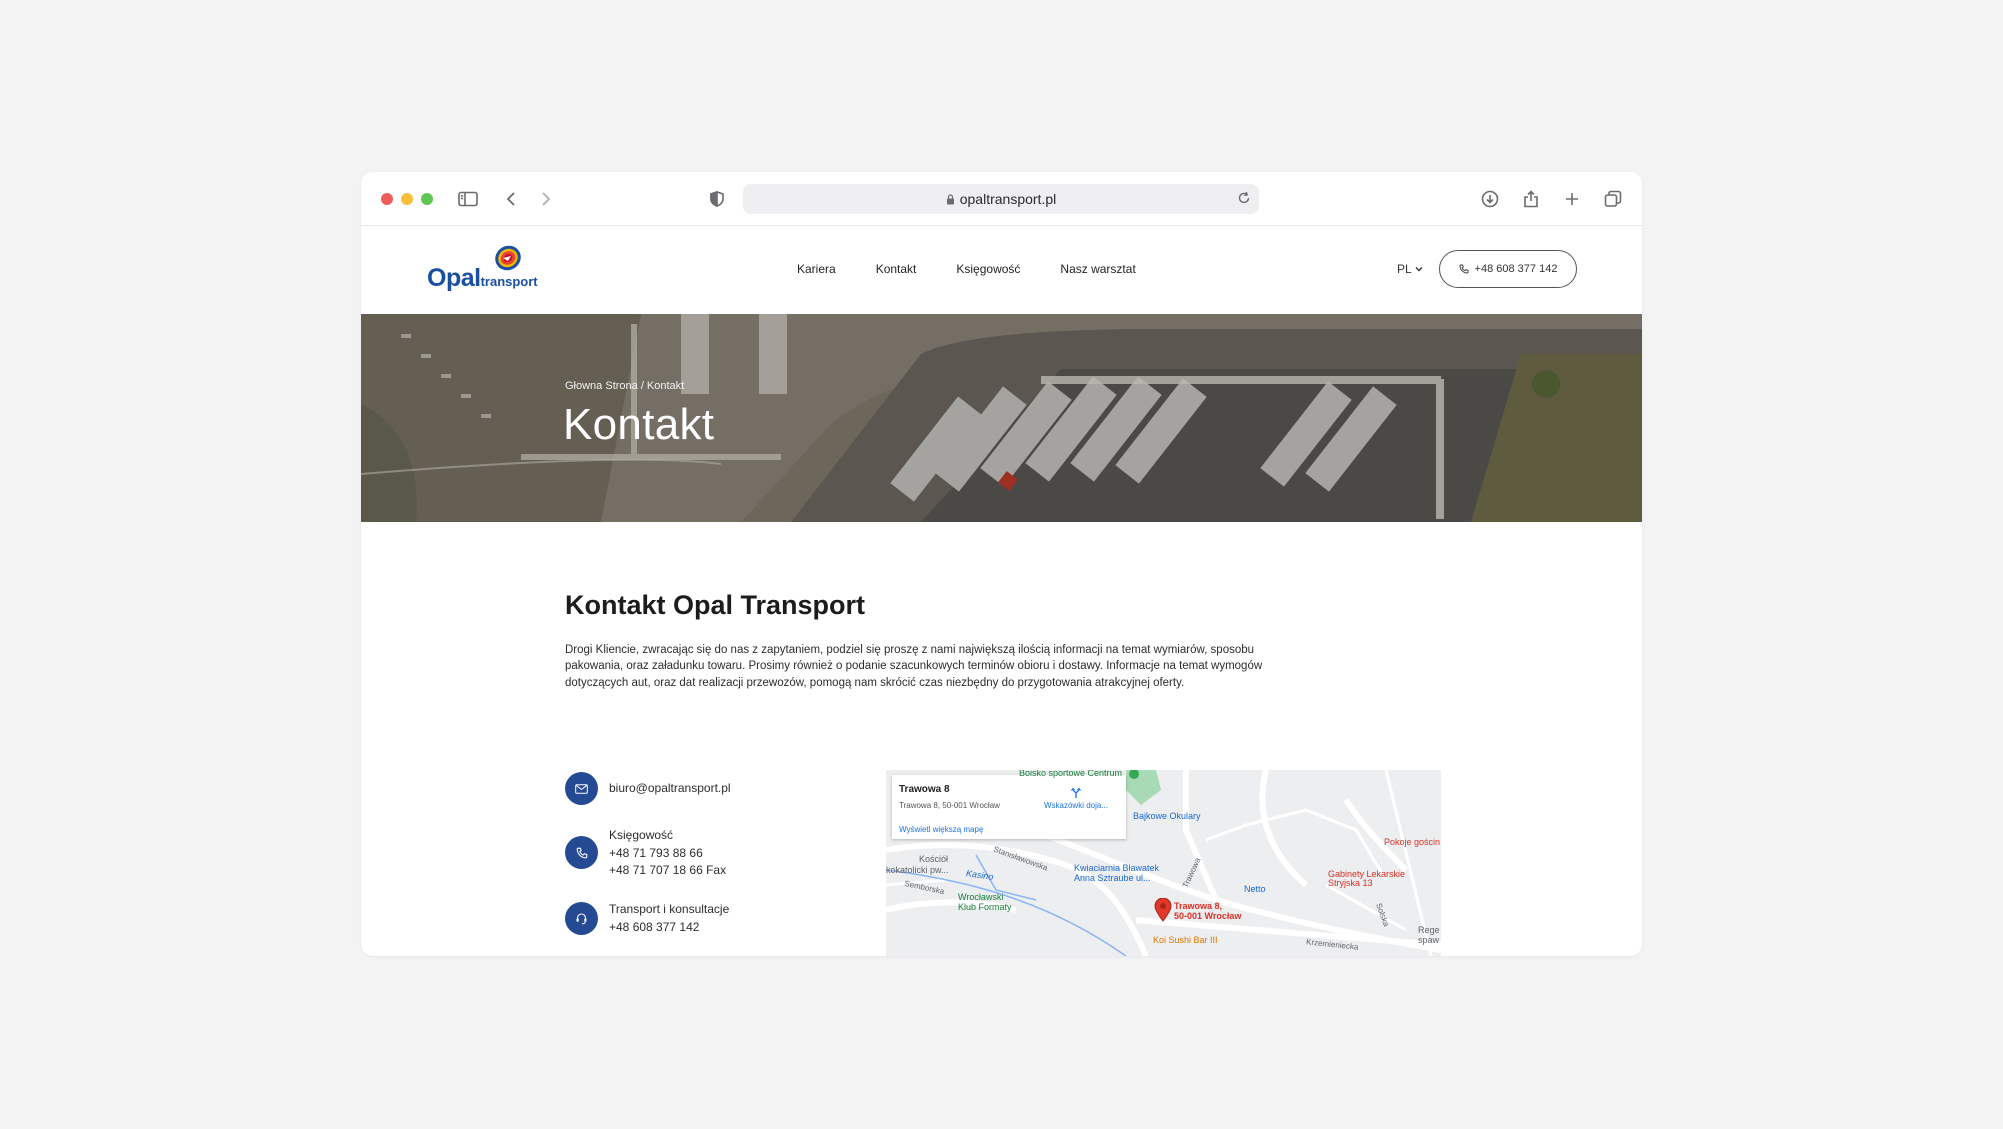  What do you see at coordinates (1117, 868) in the screenshot?
I see `map-label-florist-1: Kwiaciarnia Bławatek` at bounding box center [1117, 868].